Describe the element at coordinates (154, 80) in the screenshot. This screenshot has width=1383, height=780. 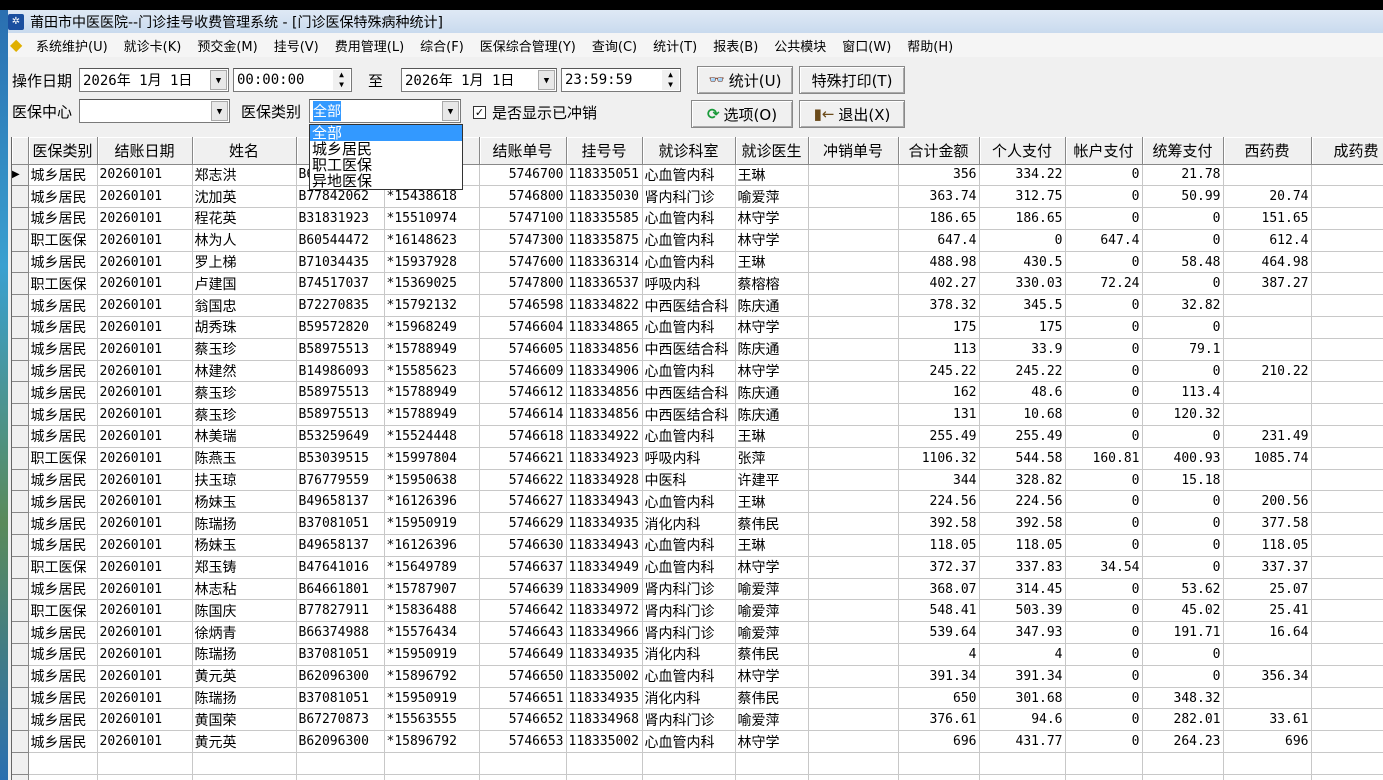
I see `start-date-picker: 2026年 1月 1日 ▼` at that location.